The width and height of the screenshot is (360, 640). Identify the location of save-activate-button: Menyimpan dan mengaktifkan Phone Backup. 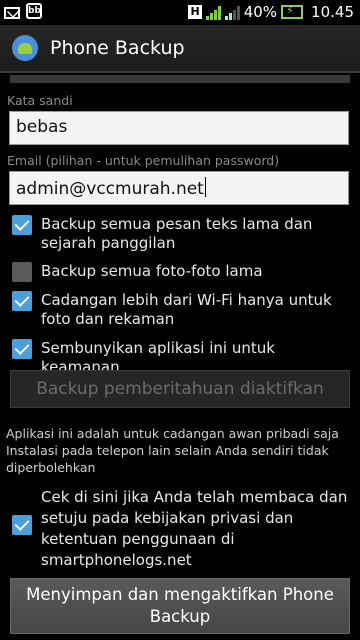
(180, 606).